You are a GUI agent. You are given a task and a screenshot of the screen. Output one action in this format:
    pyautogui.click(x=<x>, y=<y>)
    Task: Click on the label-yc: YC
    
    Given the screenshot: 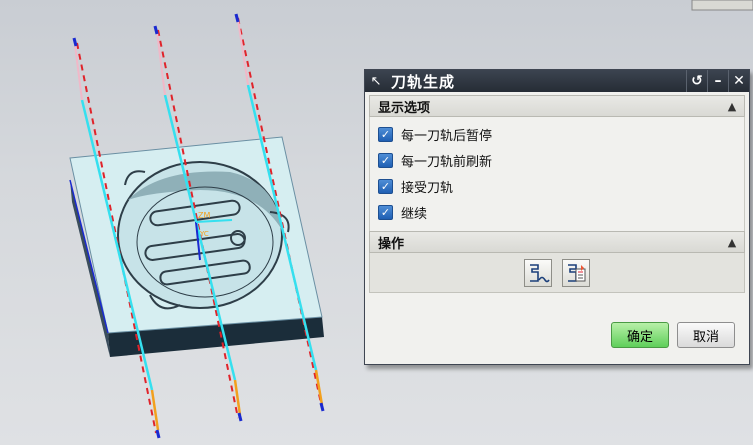 What is the action you would take?
    pyautogui.click(x=204, y=234)
    